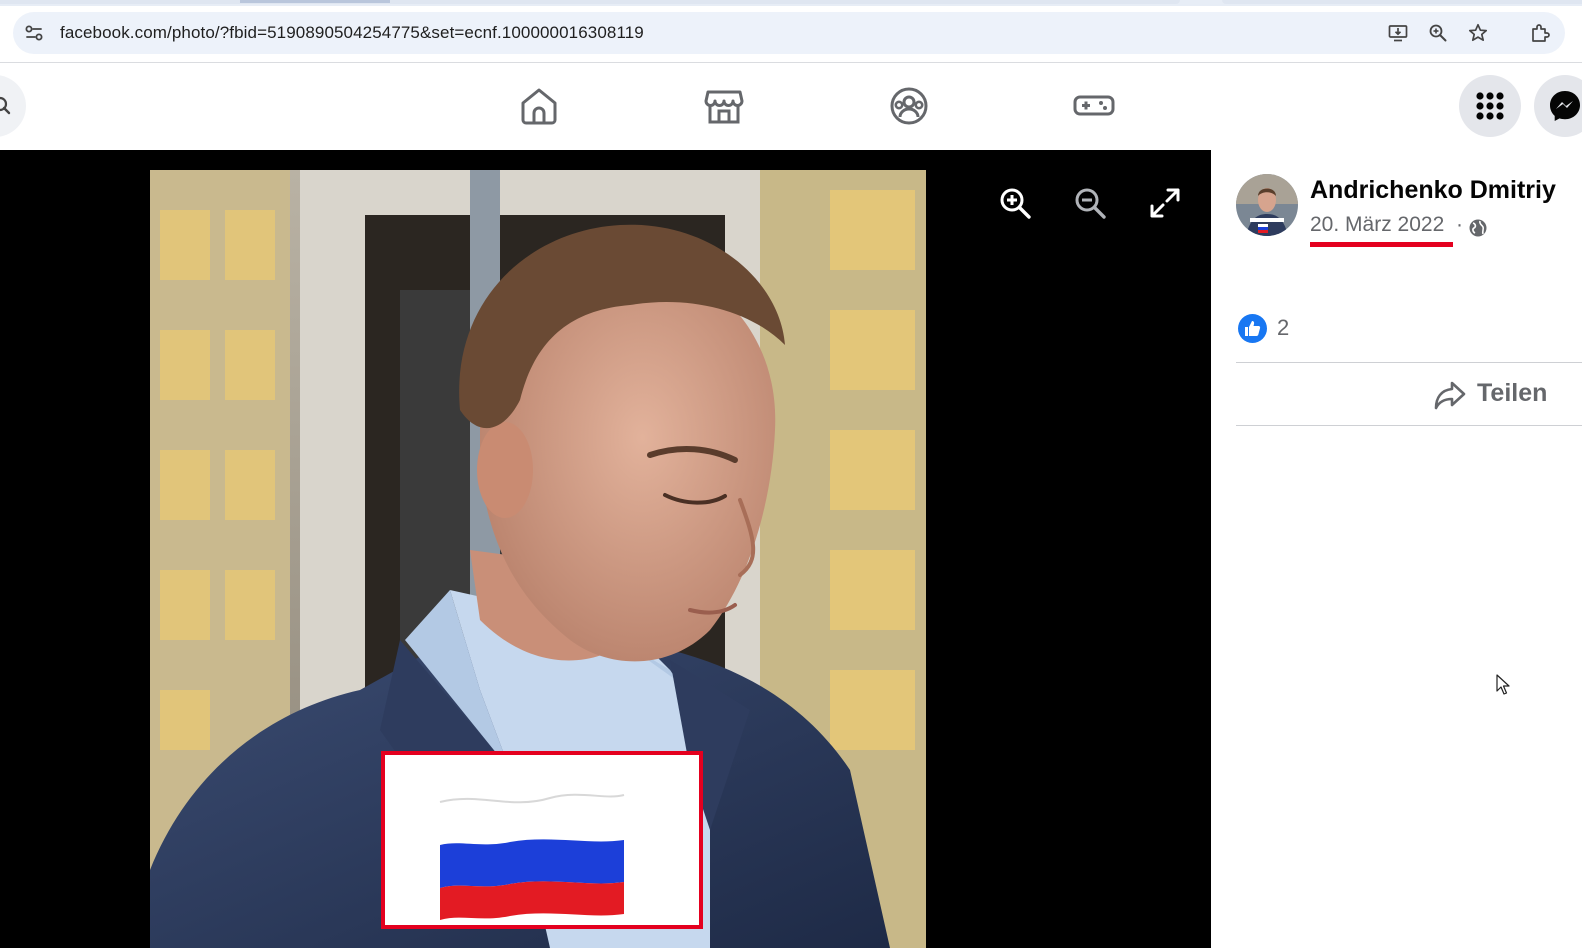 This screenshot has width=1582, height=948. Describe the element at coordinates (1377, 225) in the screenshot. I see `post-date: 20. März 2022` at that location.